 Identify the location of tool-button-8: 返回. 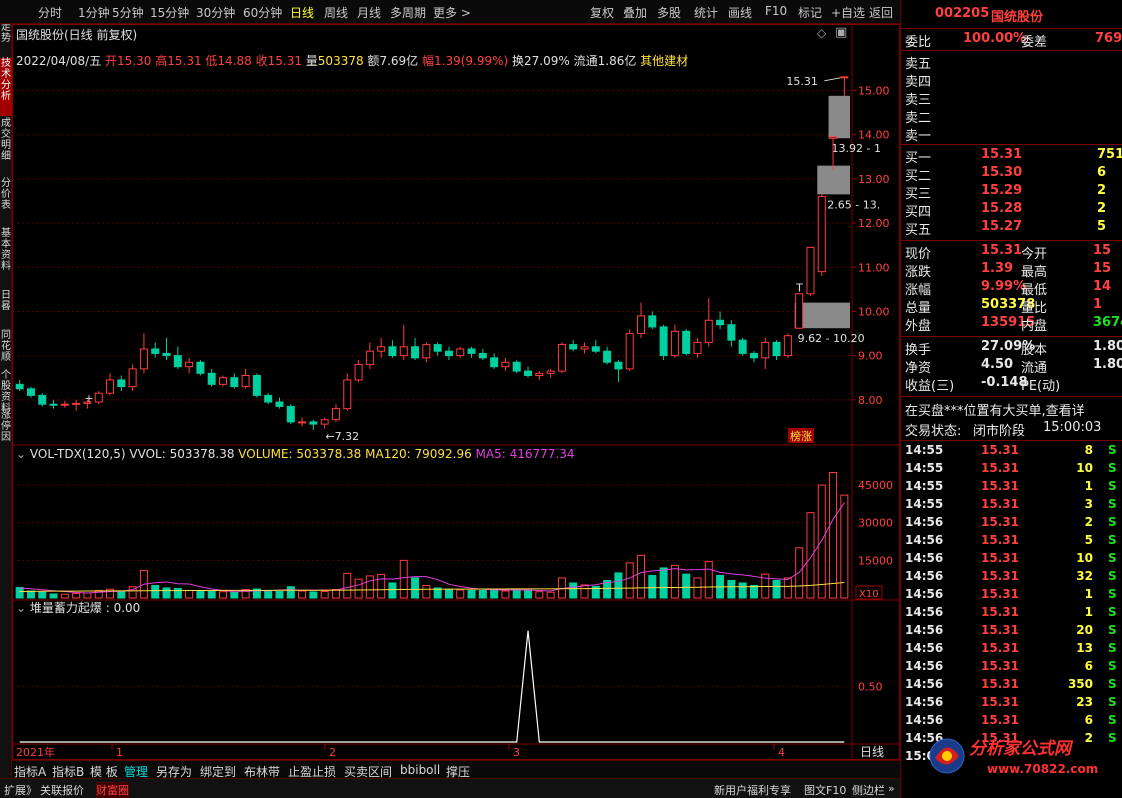
(881, 12).